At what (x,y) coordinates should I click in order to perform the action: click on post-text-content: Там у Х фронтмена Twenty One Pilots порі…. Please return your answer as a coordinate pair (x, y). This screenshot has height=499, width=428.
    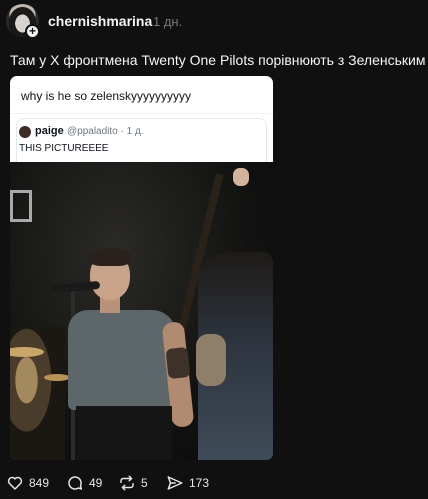
    Looking at the image, I should click on (218, 60).